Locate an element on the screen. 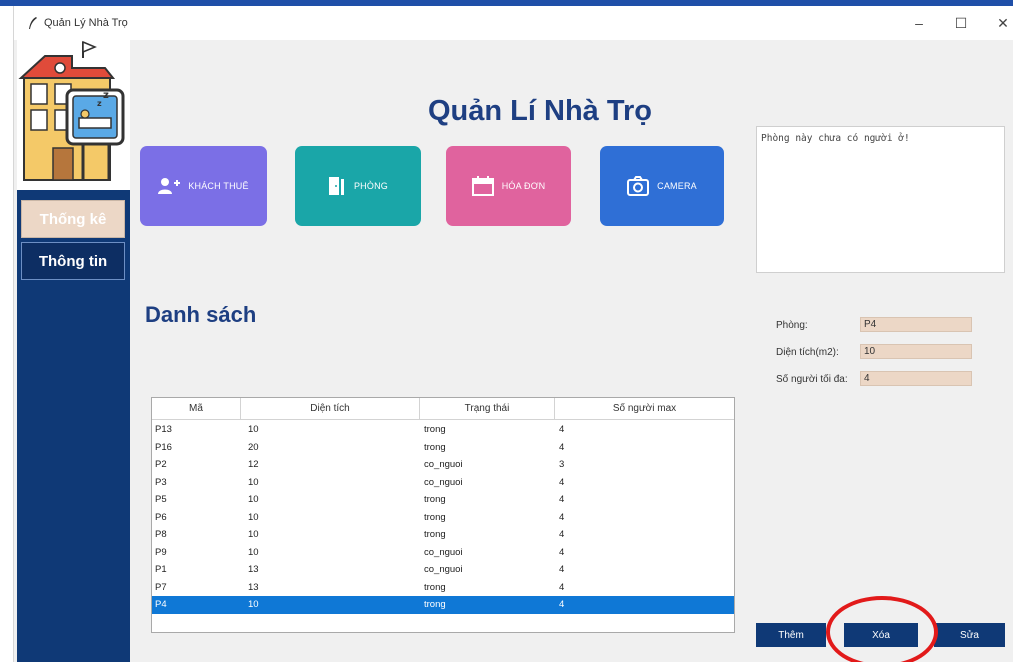 The height and width of the screenshot is (662, 1013). table-cell: 3 is located at coordinates (562, 464).